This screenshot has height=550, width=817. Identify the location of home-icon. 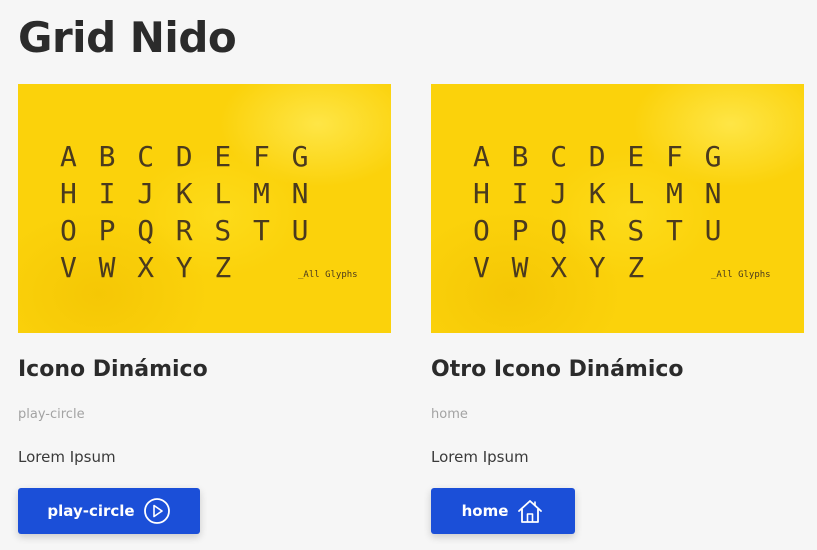
(530, 511).